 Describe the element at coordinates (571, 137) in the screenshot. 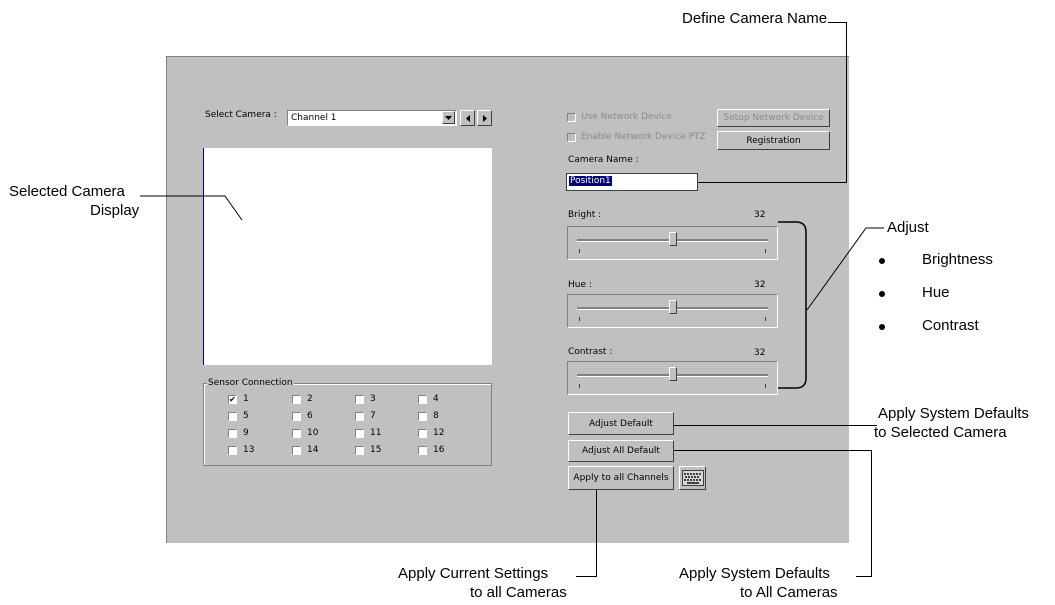

I see `enable-ptz-checkbox` at that location.